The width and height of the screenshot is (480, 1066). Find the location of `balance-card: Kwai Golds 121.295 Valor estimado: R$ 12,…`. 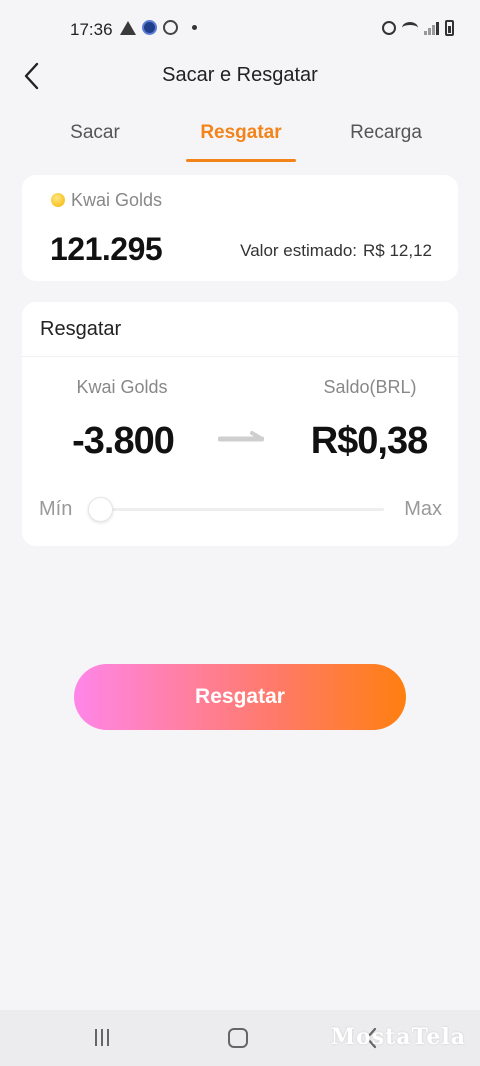

balance-card: Kwai Golds 121.295 Valor estimado: R$ 12,… is located at coordinates (240, 228).